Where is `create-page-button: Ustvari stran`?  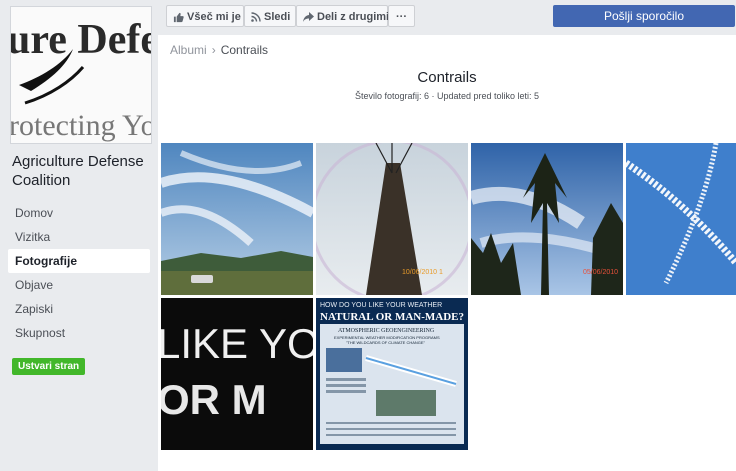
create-page-button: Ustvari stran is located at coordinates (49, 366).